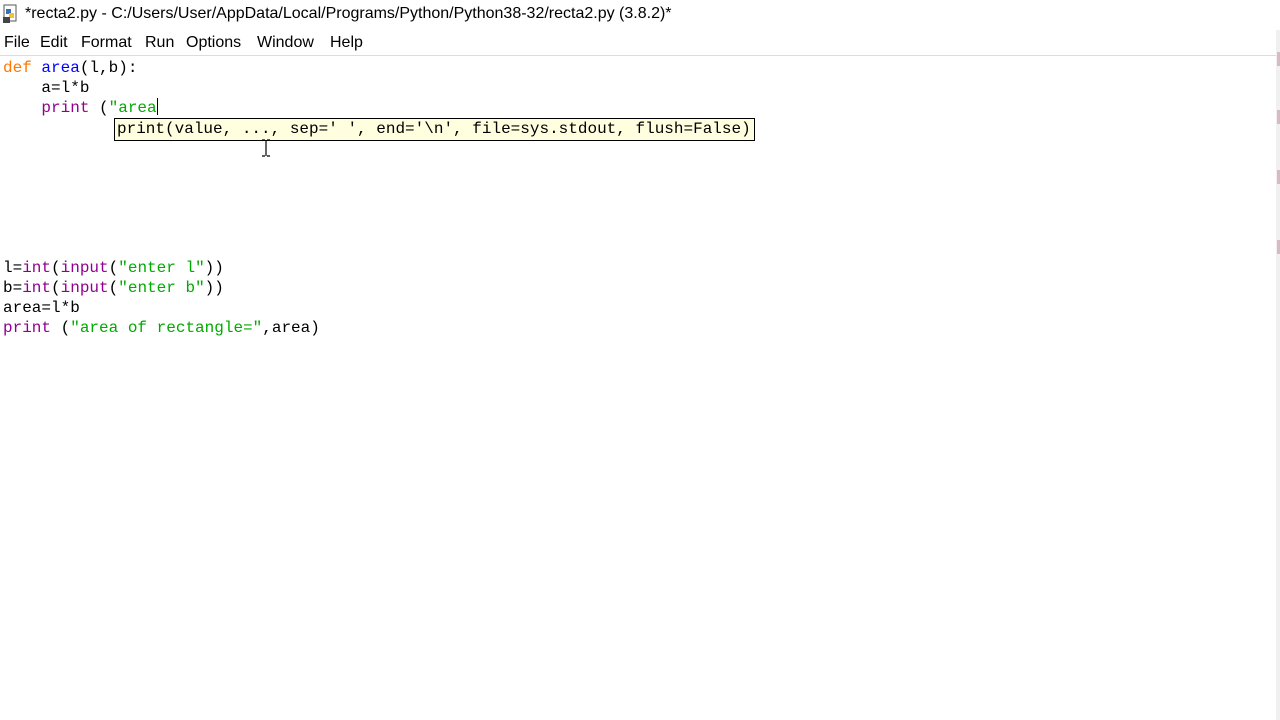 This screenshot has height=720, width=1280. I want to click on code-text: area=l*b, so click(41, 308).